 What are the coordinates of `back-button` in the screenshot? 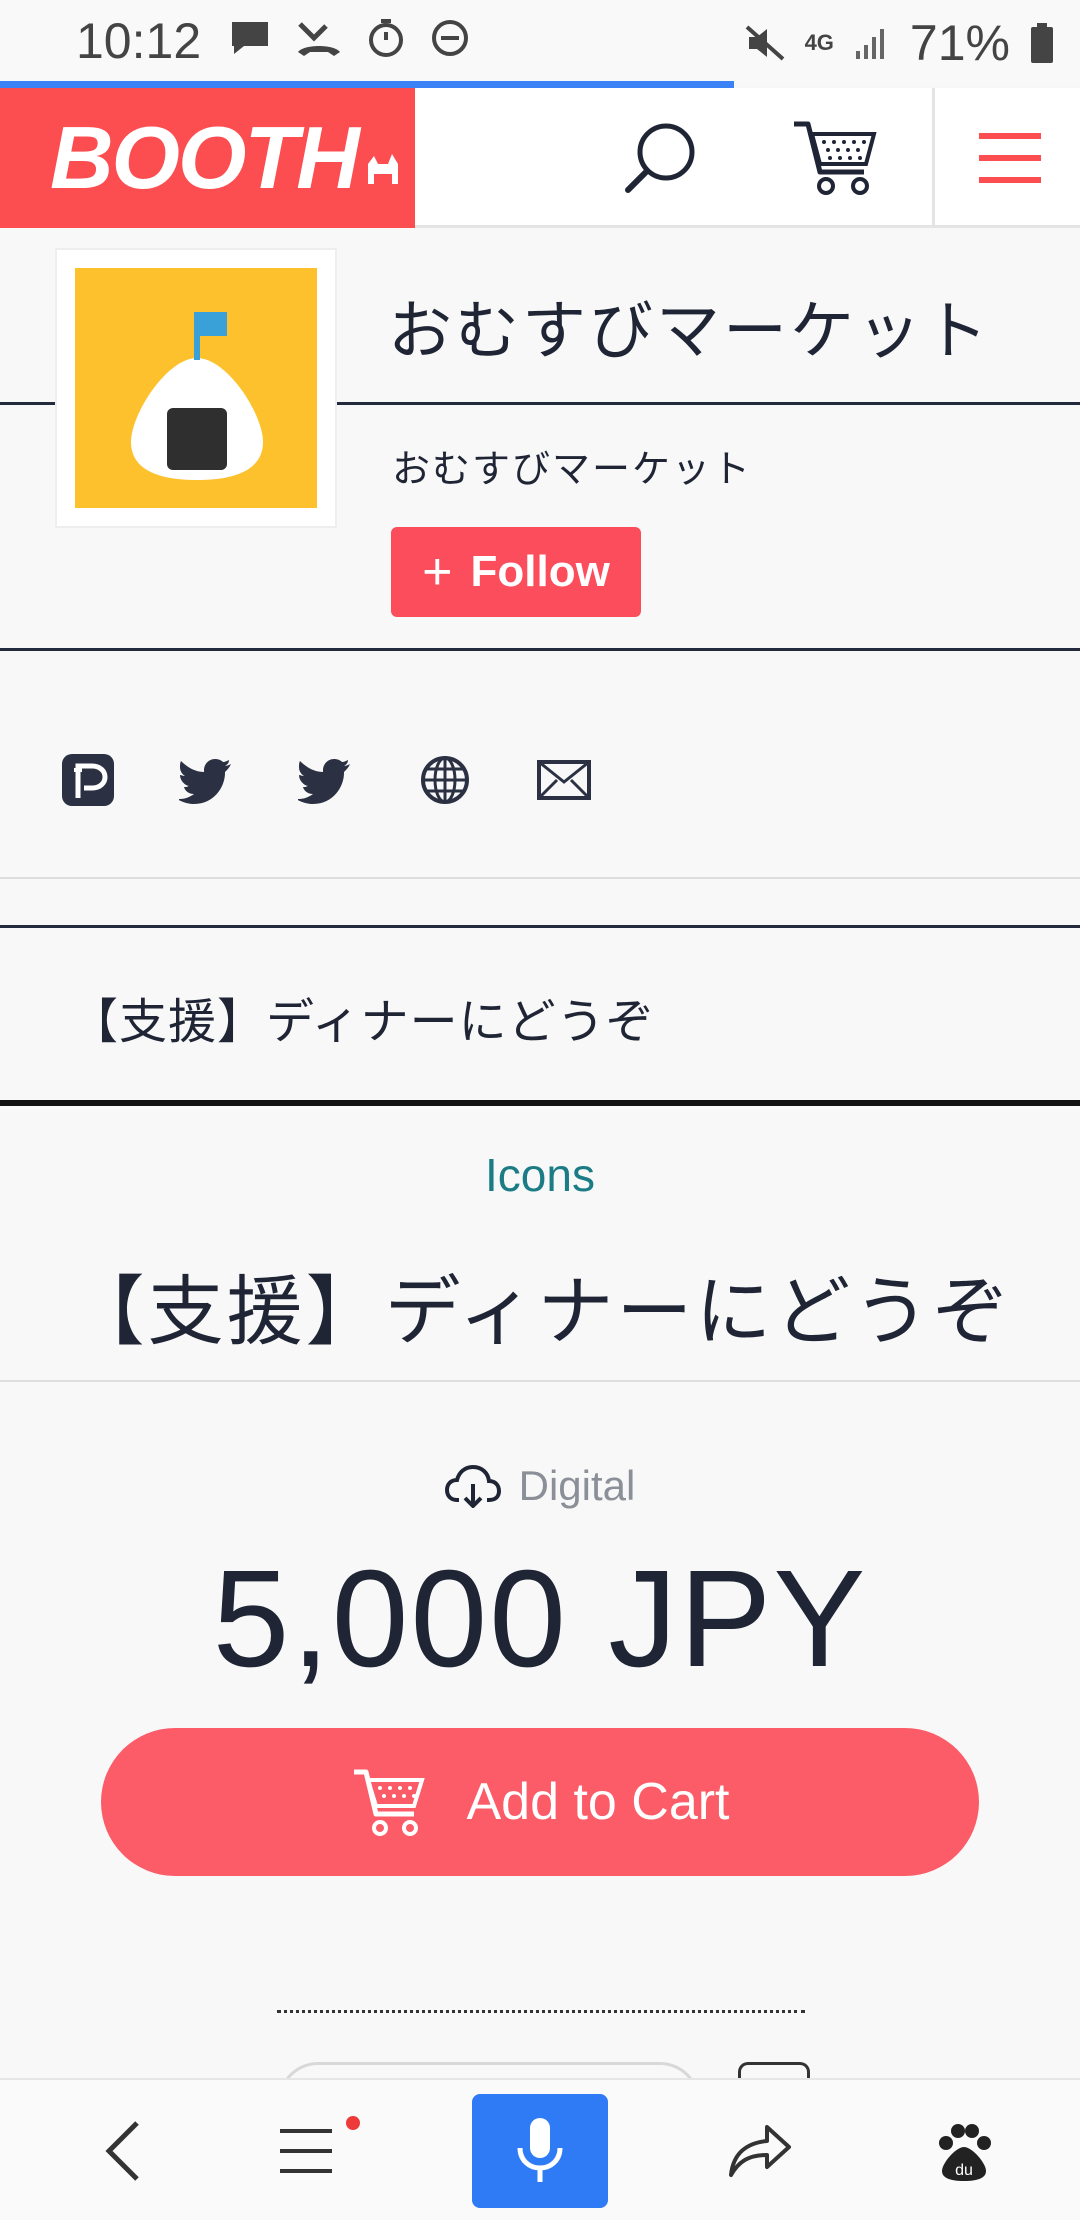 It's located at (123, 2150).